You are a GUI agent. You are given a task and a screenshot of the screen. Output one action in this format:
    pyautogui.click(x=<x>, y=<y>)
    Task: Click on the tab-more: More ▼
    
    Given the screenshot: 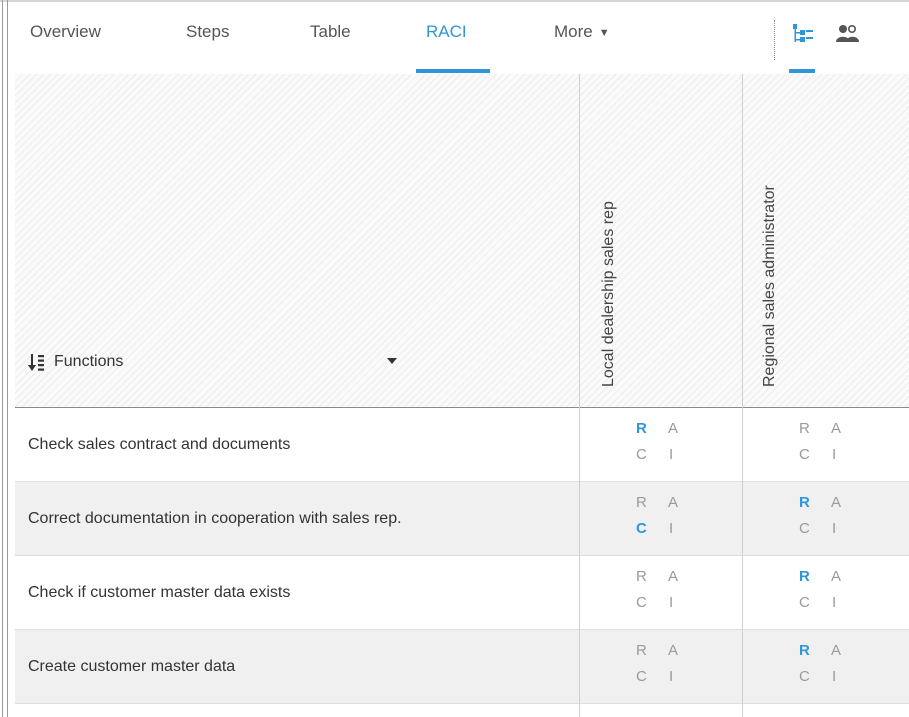 What is the action you would take?
    pyautogui.click(x=582, y=32)
    